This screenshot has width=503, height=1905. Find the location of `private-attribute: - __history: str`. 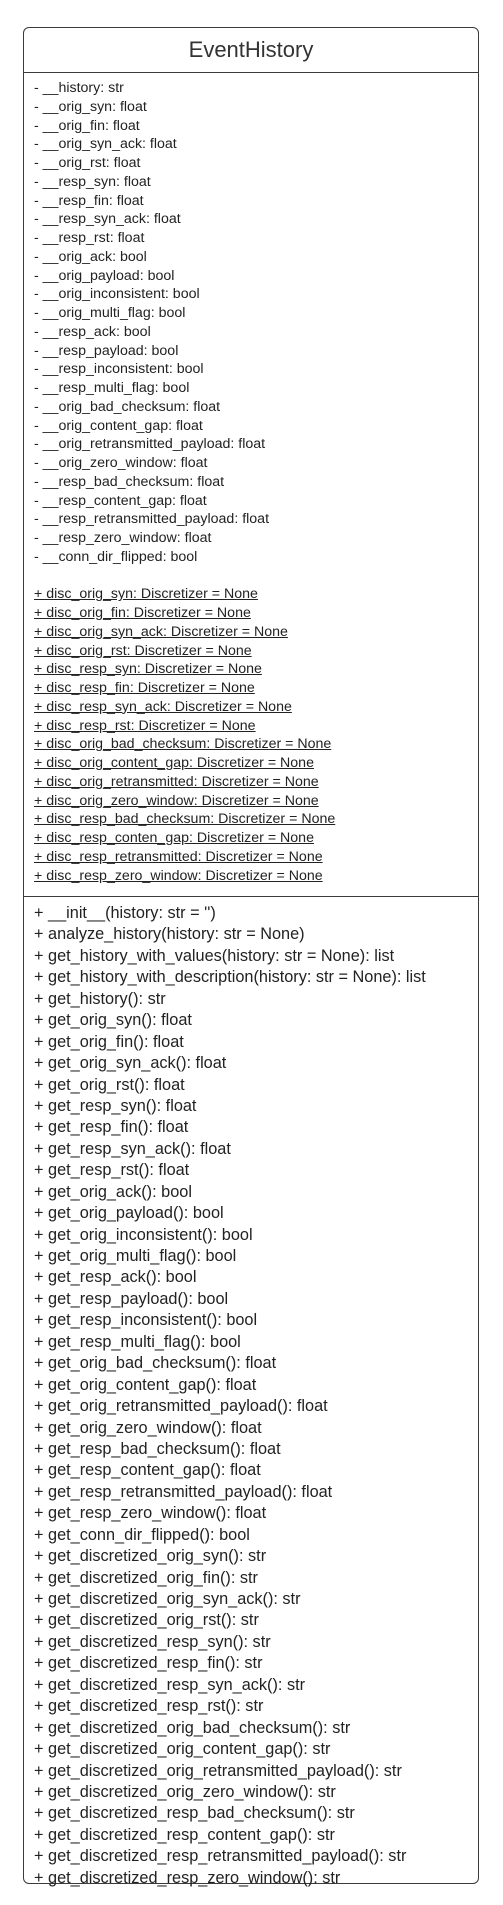

private-attribute: - __history: str is located at coordinates (79, 88).